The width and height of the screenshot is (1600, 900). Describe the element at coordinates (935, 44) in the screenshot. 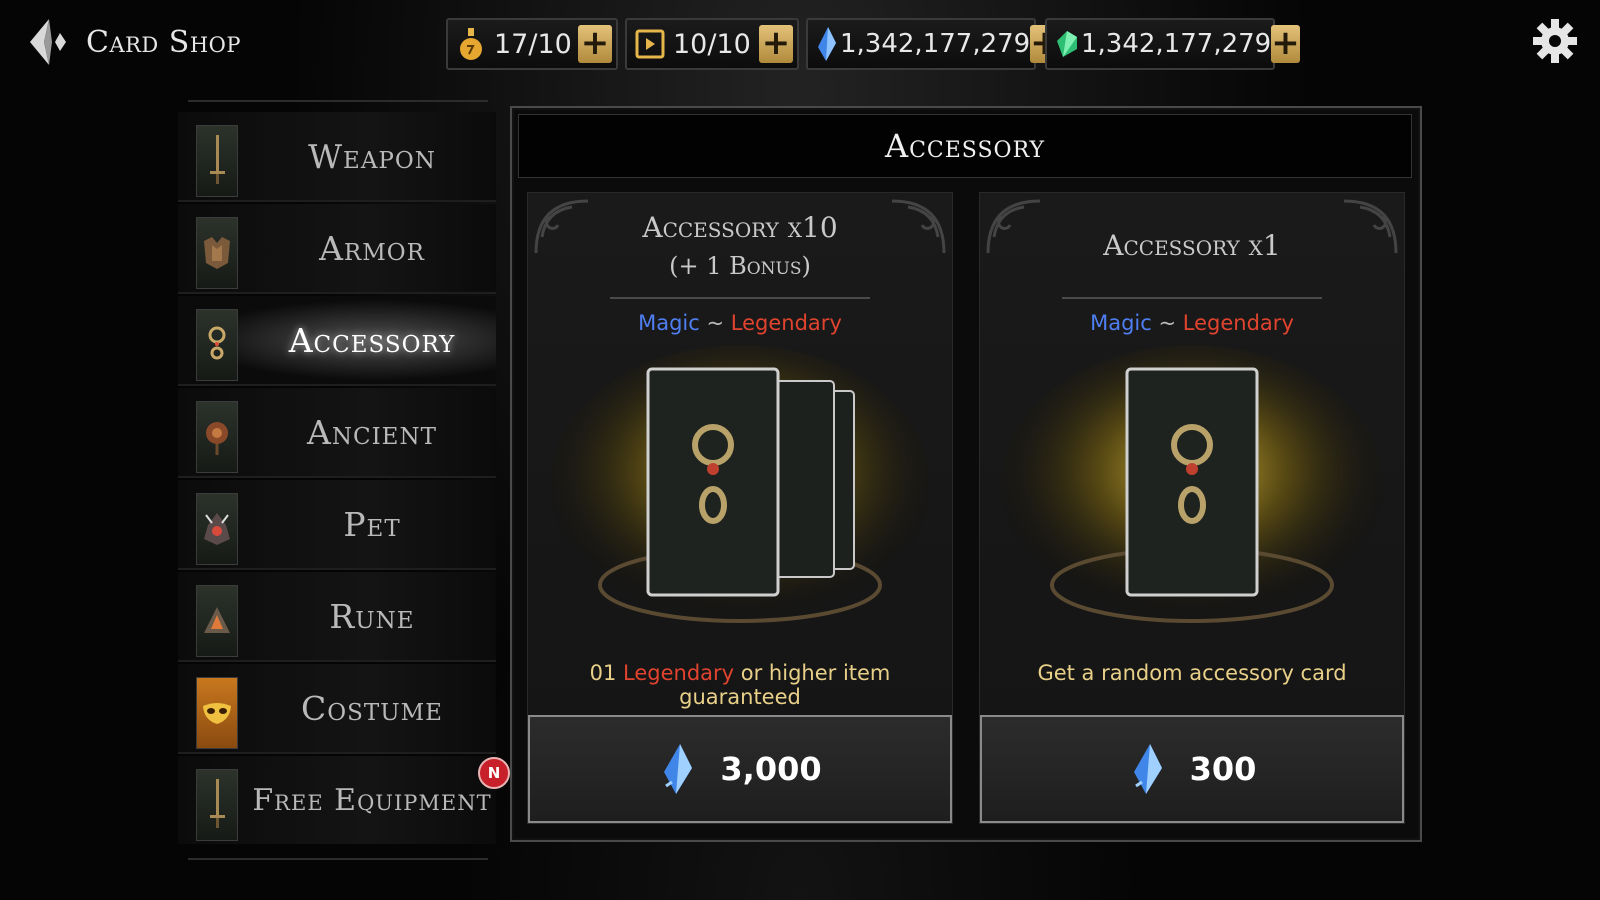

I see `crystal-value: 1,342,177,279` at that location.